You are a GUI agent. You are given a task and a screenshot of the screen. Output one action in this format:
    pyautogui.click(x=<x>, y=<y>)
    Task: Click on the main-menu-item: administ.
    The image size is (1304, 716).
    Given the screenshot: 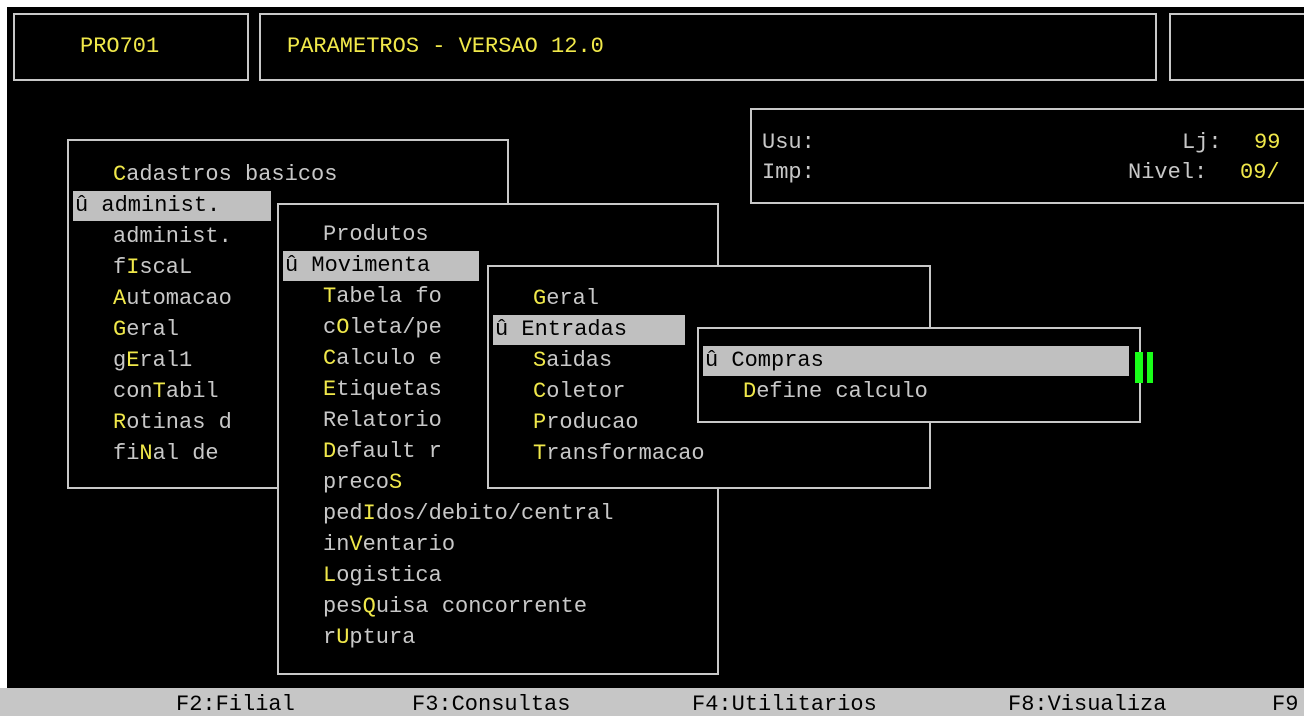 What is the action you would take?
    pyautogui.click(x=172, y=237)
    